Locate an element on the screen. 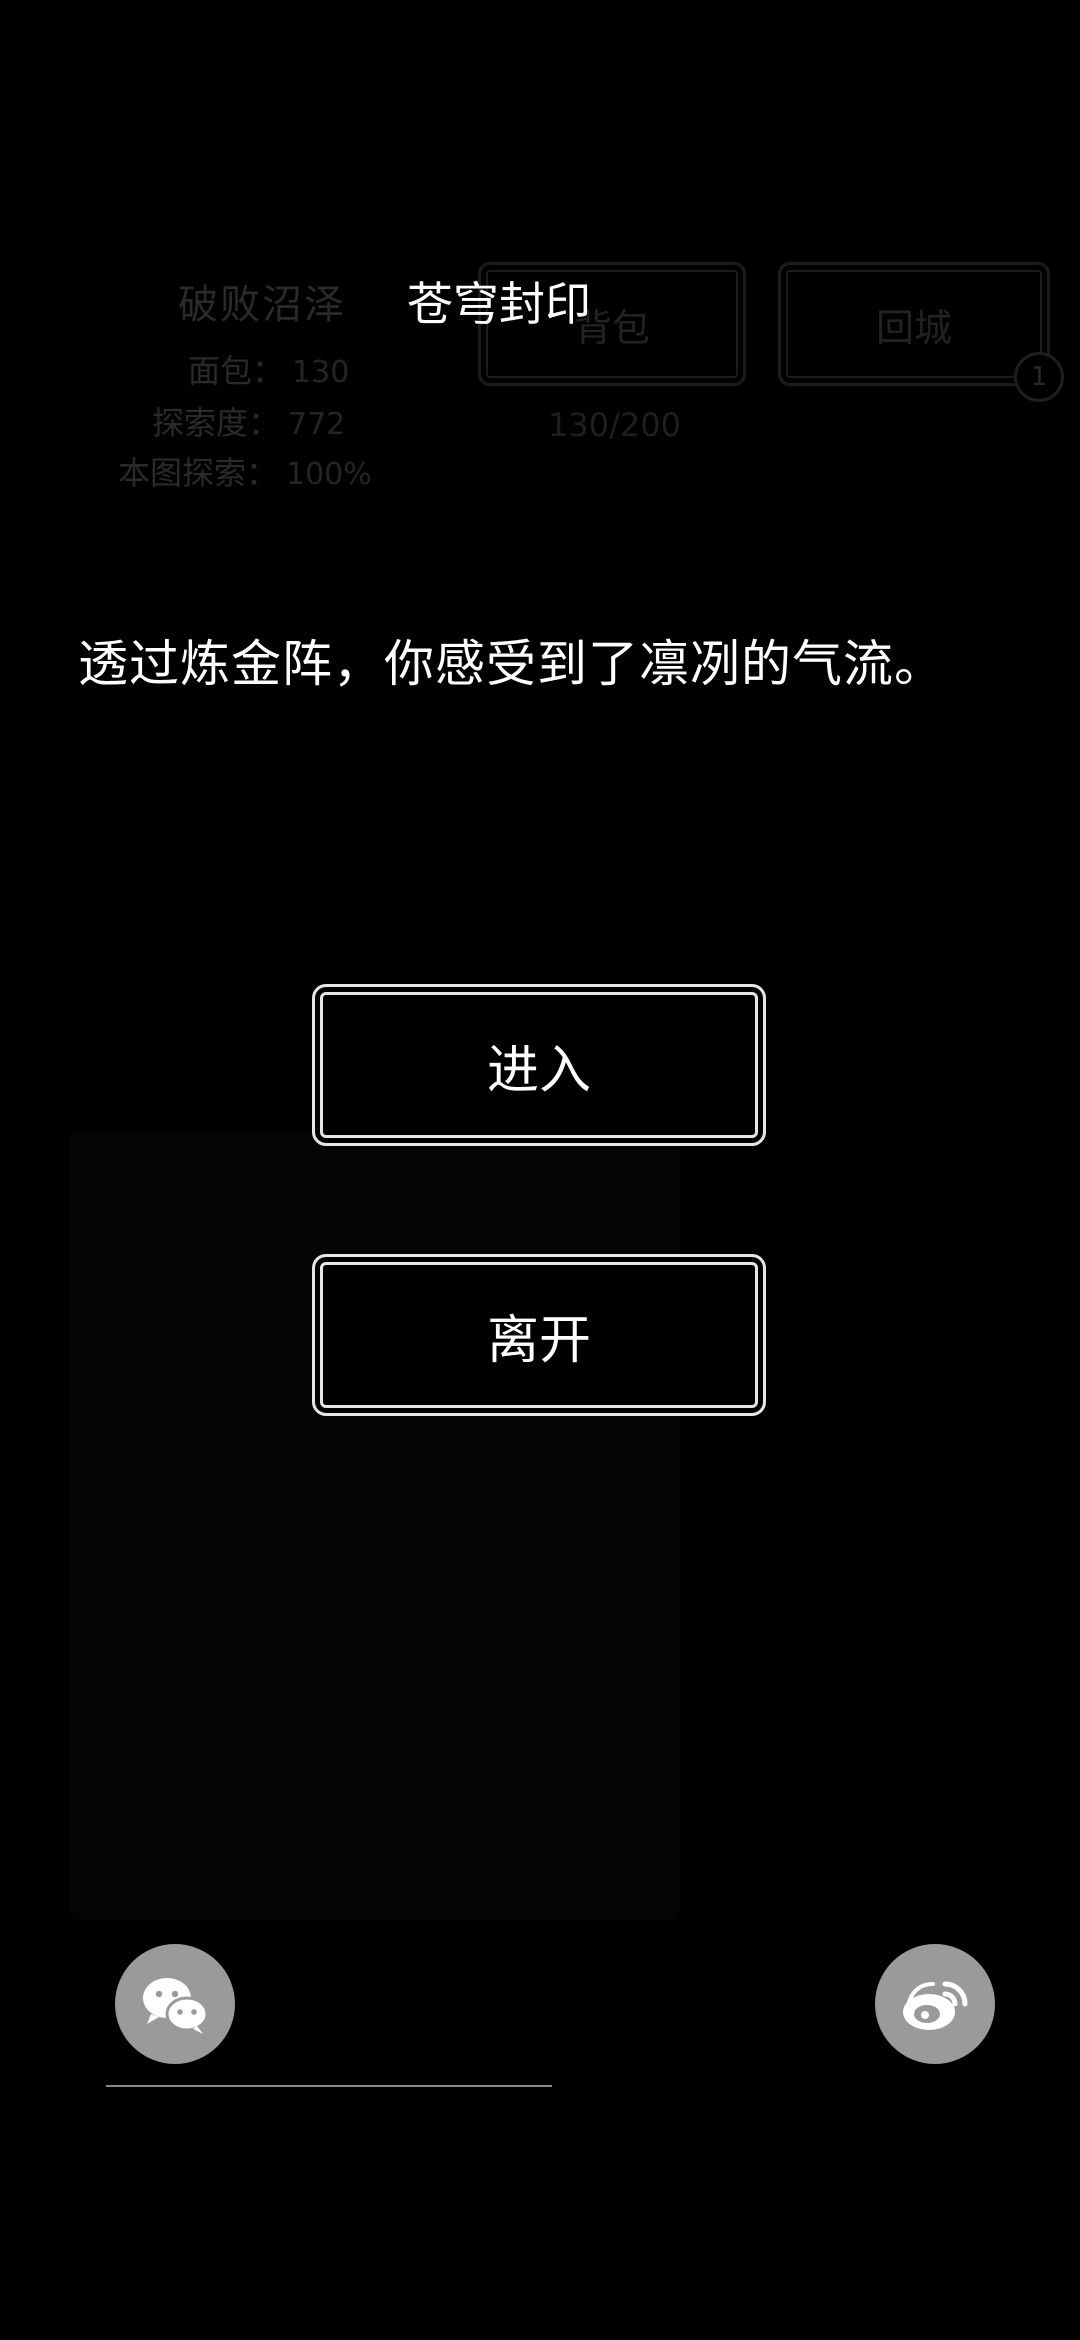  weibo-share-button is located at coordinates (935, 2004).